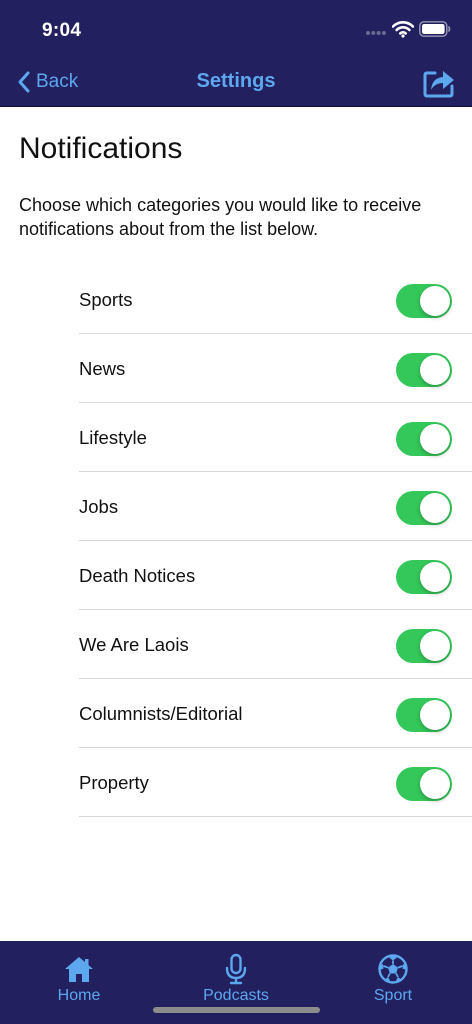  I want to click on navigation-bar: Back Settings, so click(236, 81).